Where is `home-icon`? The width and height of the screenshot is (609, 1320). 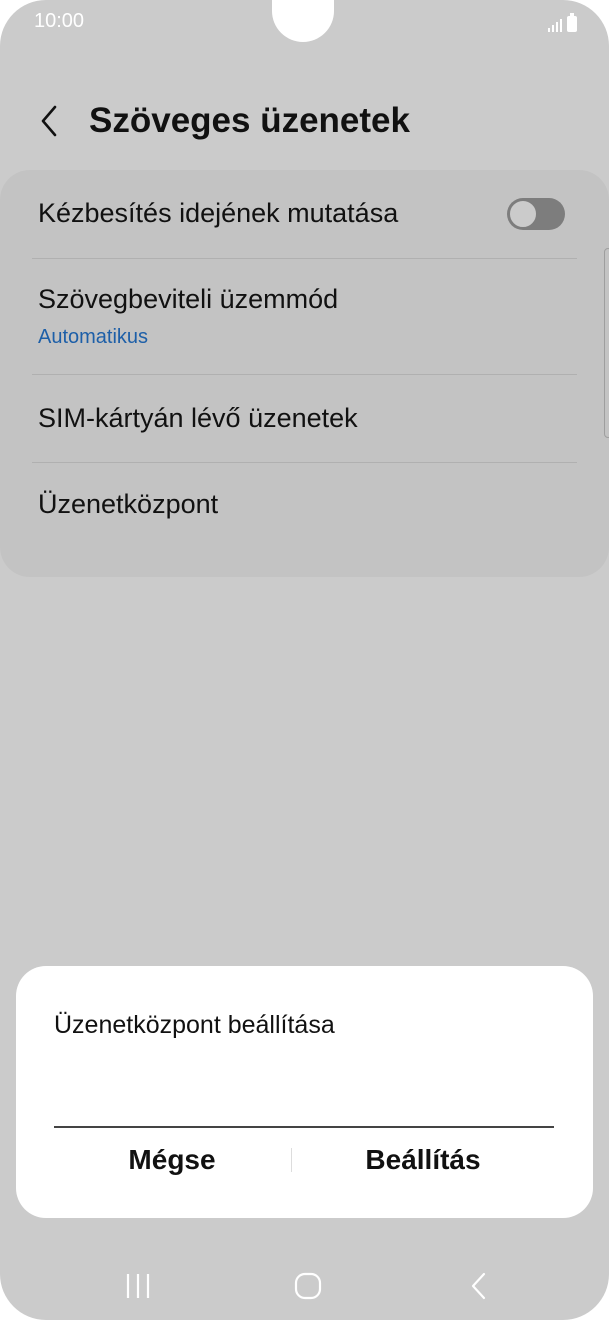 home-icon is located at coordinates (308, 1286).